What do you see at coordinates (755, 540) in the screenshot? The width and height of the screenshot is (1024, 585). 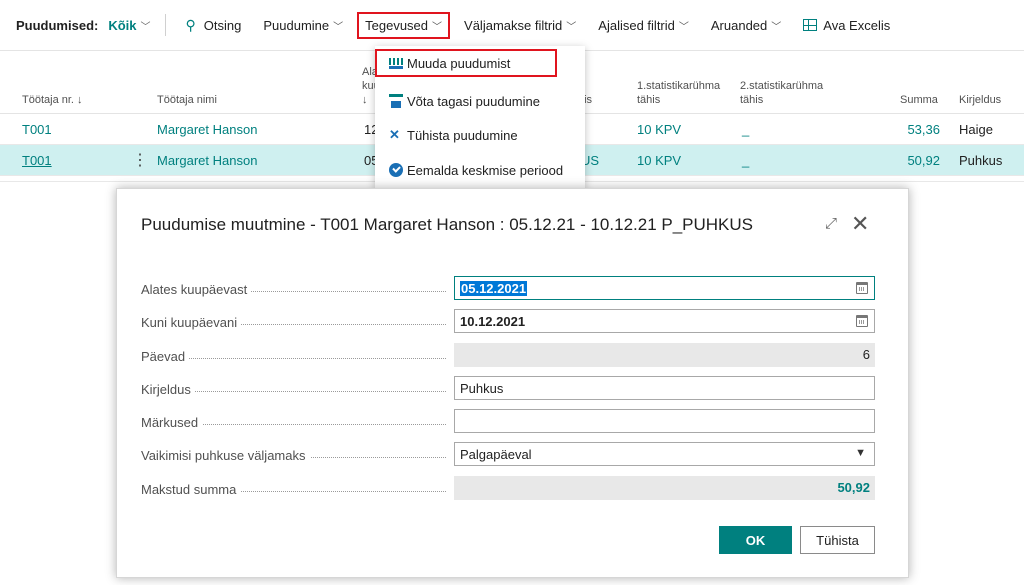 I see `ok-button: OK` at bounding box center [755, 540].